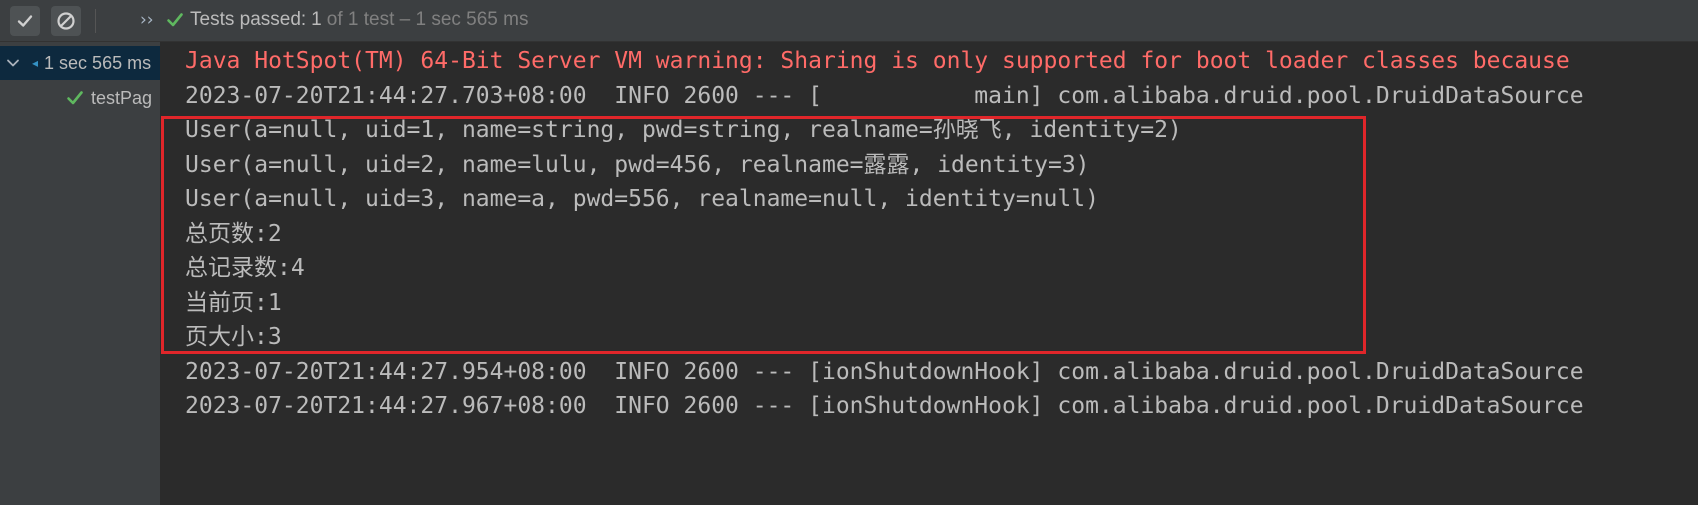 The height and width of the screenshot is (505, 1698). What do you see at coordinates (13, 63) in the screenshot?
I see `chevron-down-icon` at bounding box center [13, 63].